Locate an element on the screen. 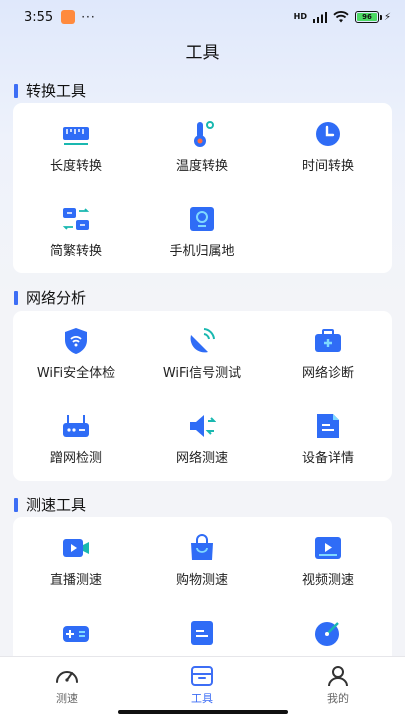  phone-location-icon is located at coordinates (202, 219).